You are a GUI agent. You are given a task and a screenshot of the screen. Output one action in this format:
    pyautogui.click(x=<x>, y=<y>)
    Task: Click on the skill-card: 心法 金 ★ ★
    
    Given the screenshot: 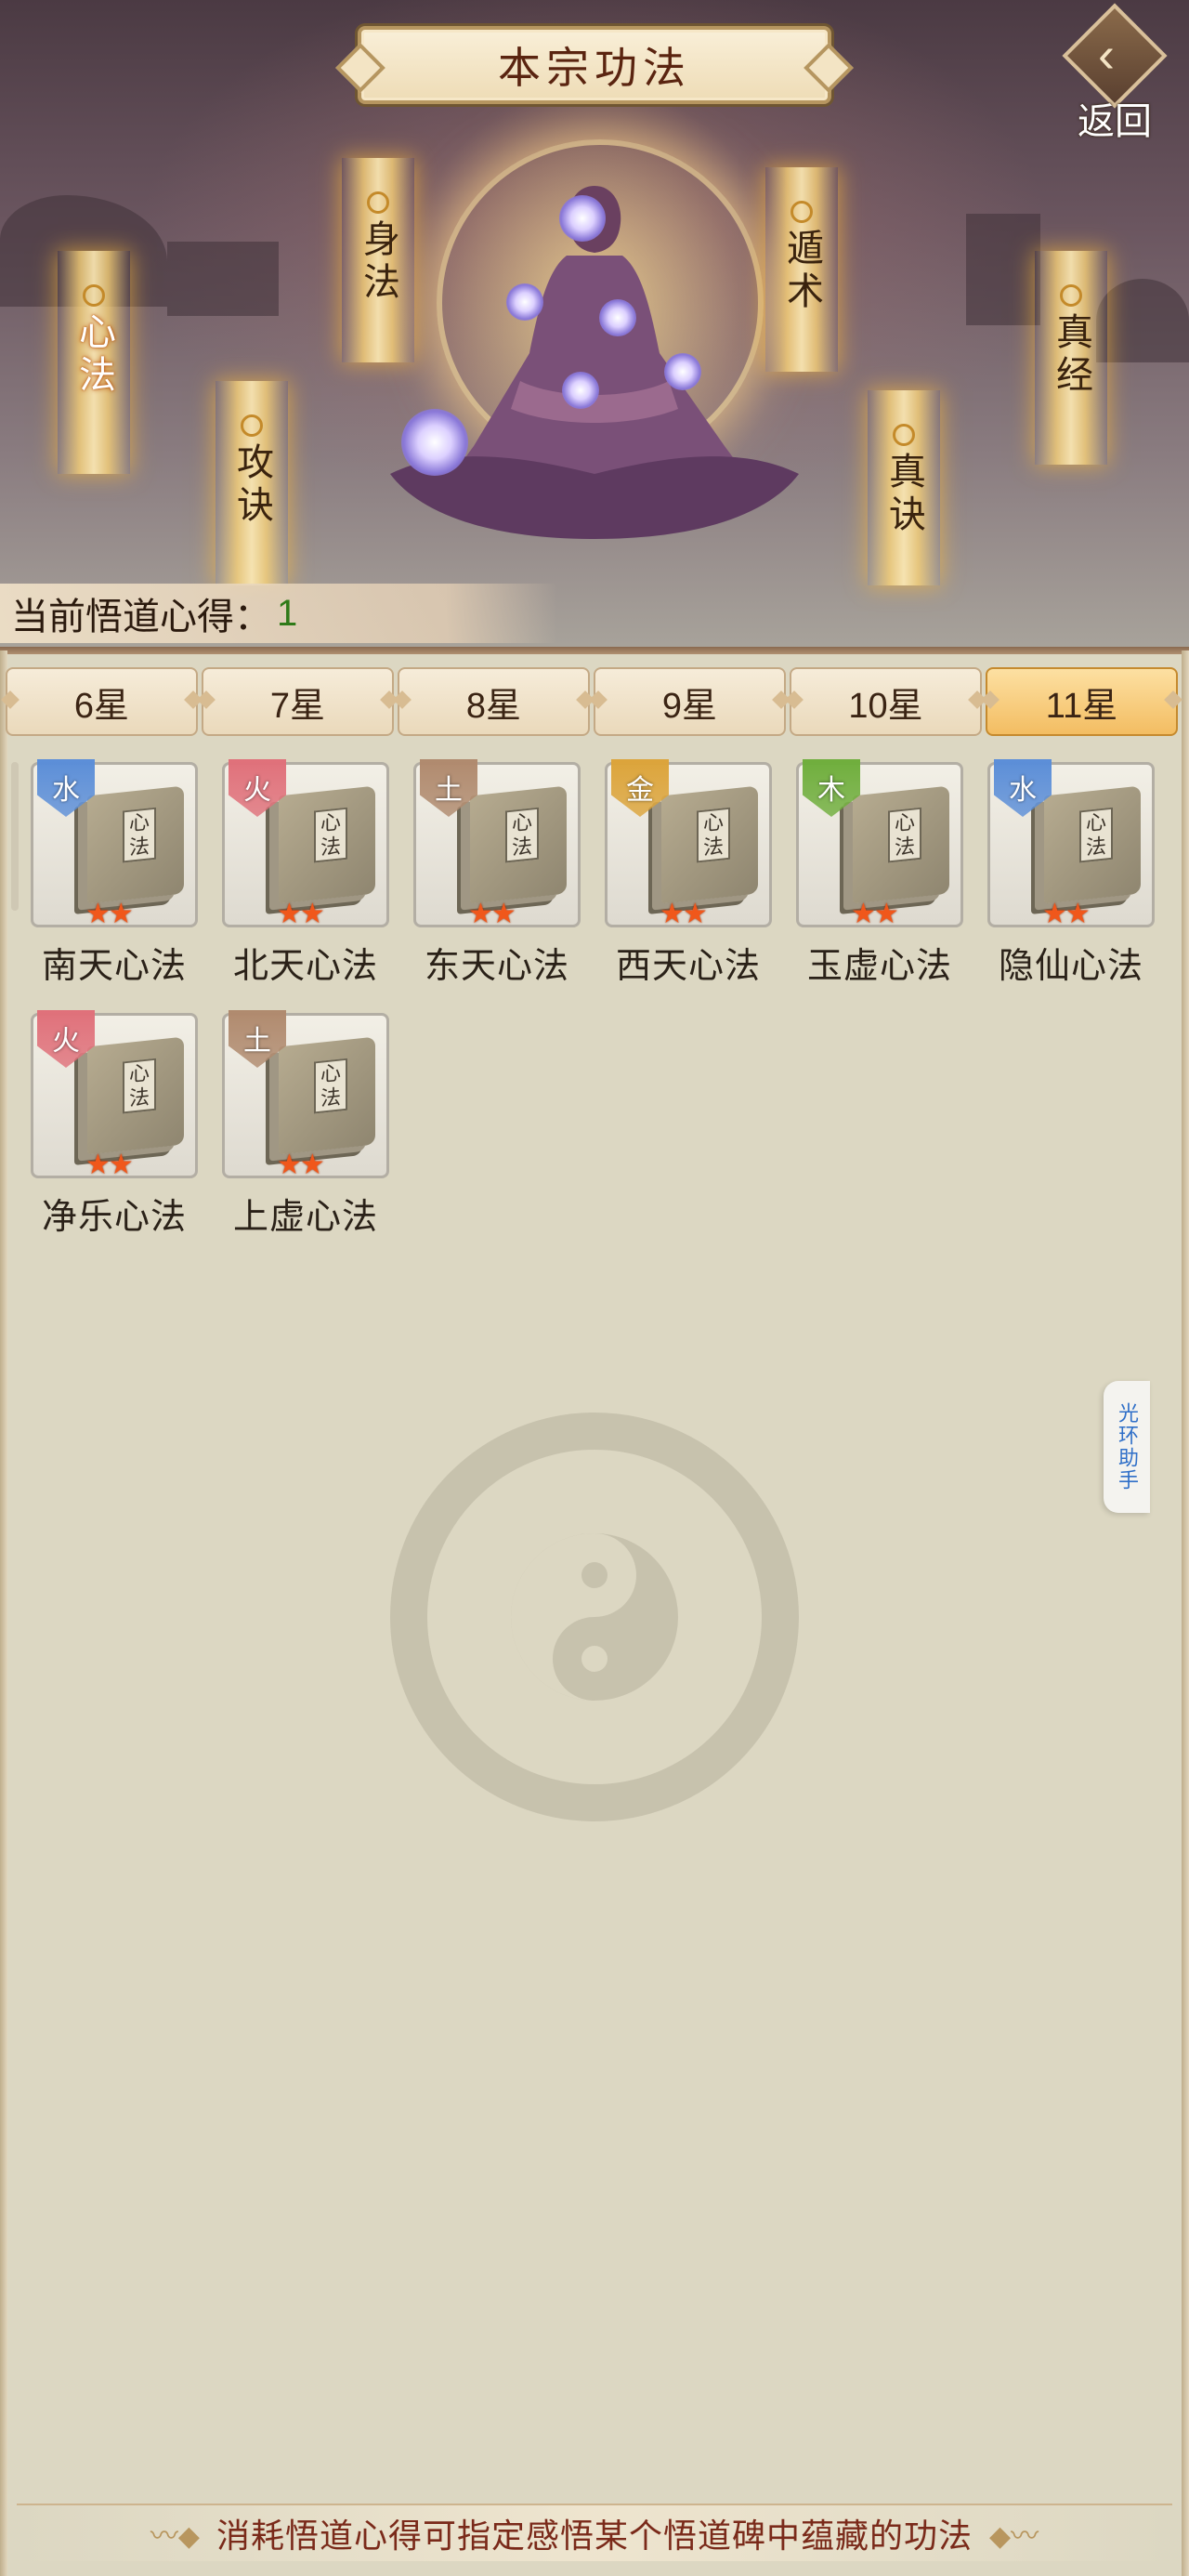 What is the action you would take?
    pyautogui.click(x=688, y=844)
    